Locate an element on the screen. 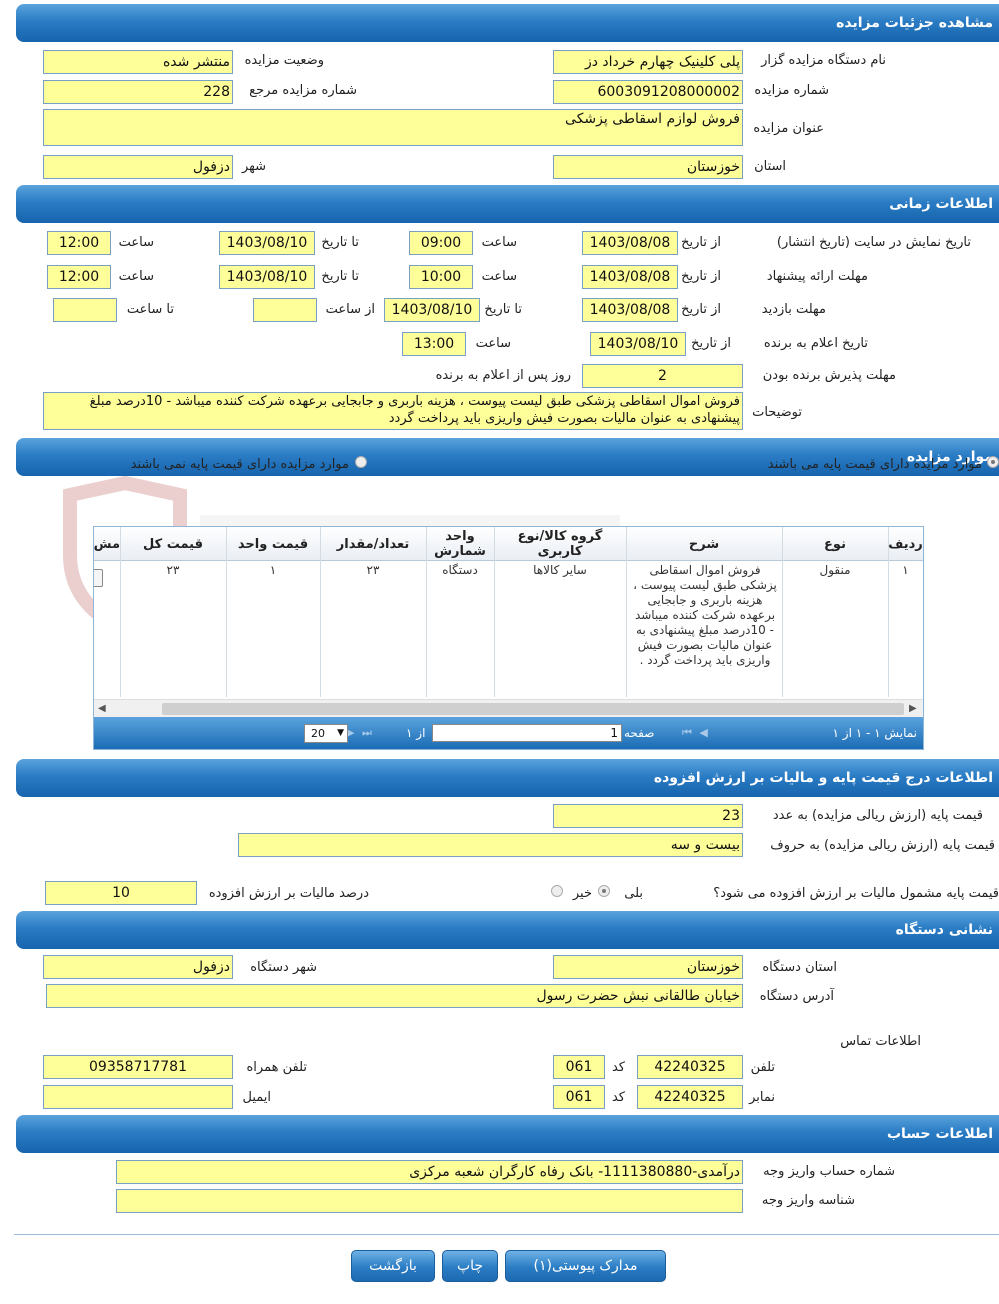 This screenshot has height=1304, width=999. phone-label: تلفن is located at coordinates (762, 1067).